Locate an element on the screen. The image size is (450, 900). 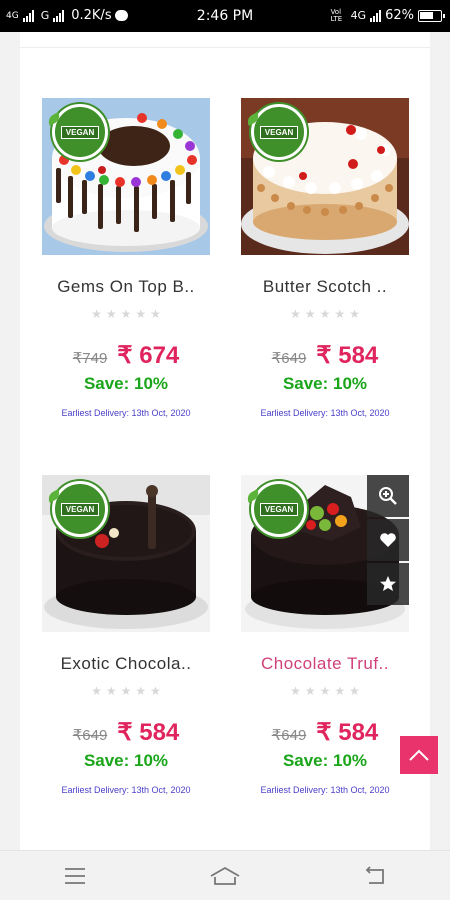
heart-icon is located at coordinates (388, 540).